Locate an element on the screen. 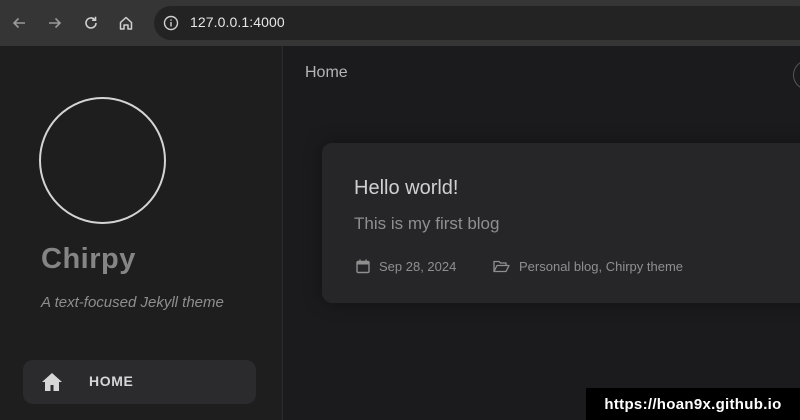  back-icon is located at coordinates (18, 23).